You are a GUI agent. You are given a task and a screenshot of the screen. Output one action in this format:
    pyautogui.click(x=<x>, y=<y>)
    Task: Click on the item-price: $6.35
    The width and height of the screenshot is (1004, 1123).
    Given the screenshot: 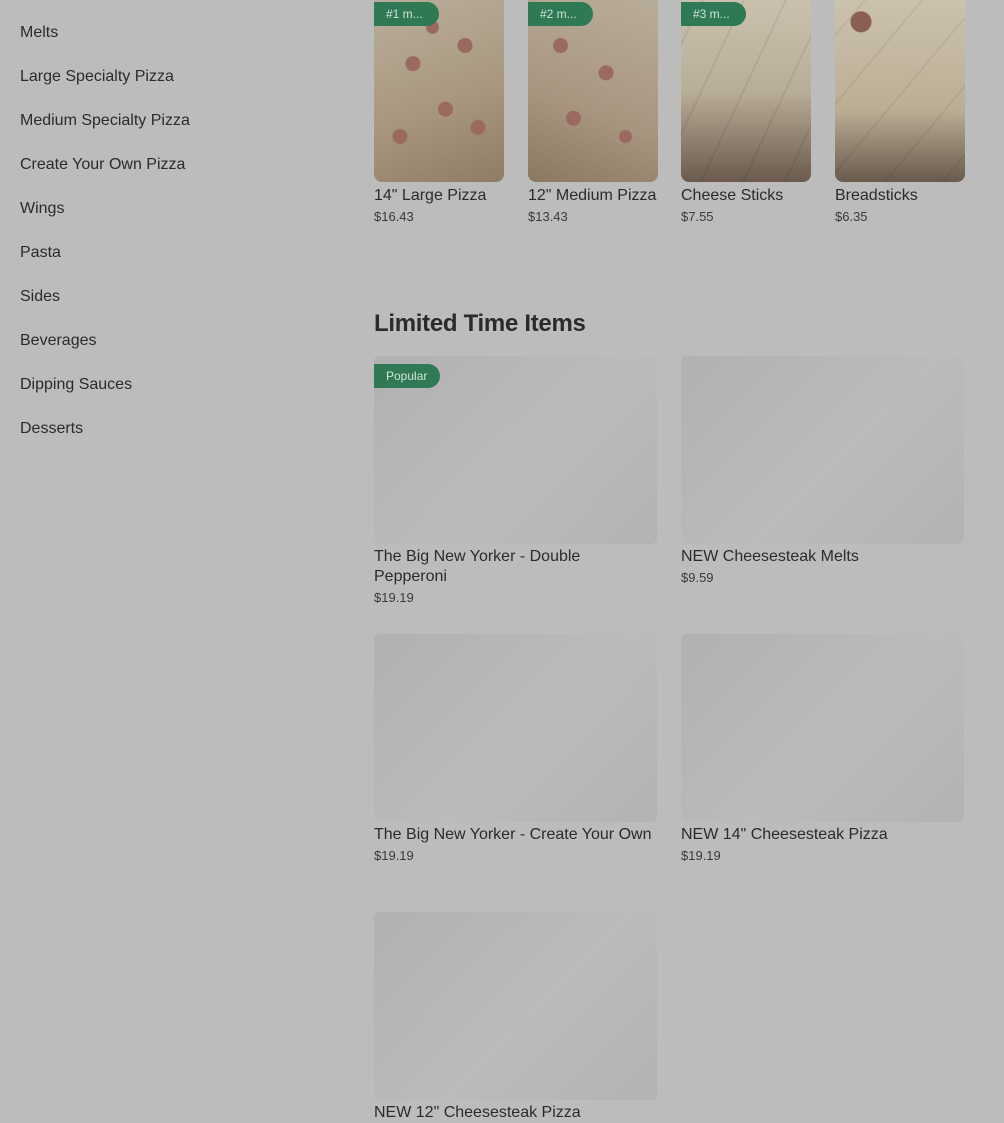 What is the action you would take?
    pyautogui.click(x=851, y=216)
    